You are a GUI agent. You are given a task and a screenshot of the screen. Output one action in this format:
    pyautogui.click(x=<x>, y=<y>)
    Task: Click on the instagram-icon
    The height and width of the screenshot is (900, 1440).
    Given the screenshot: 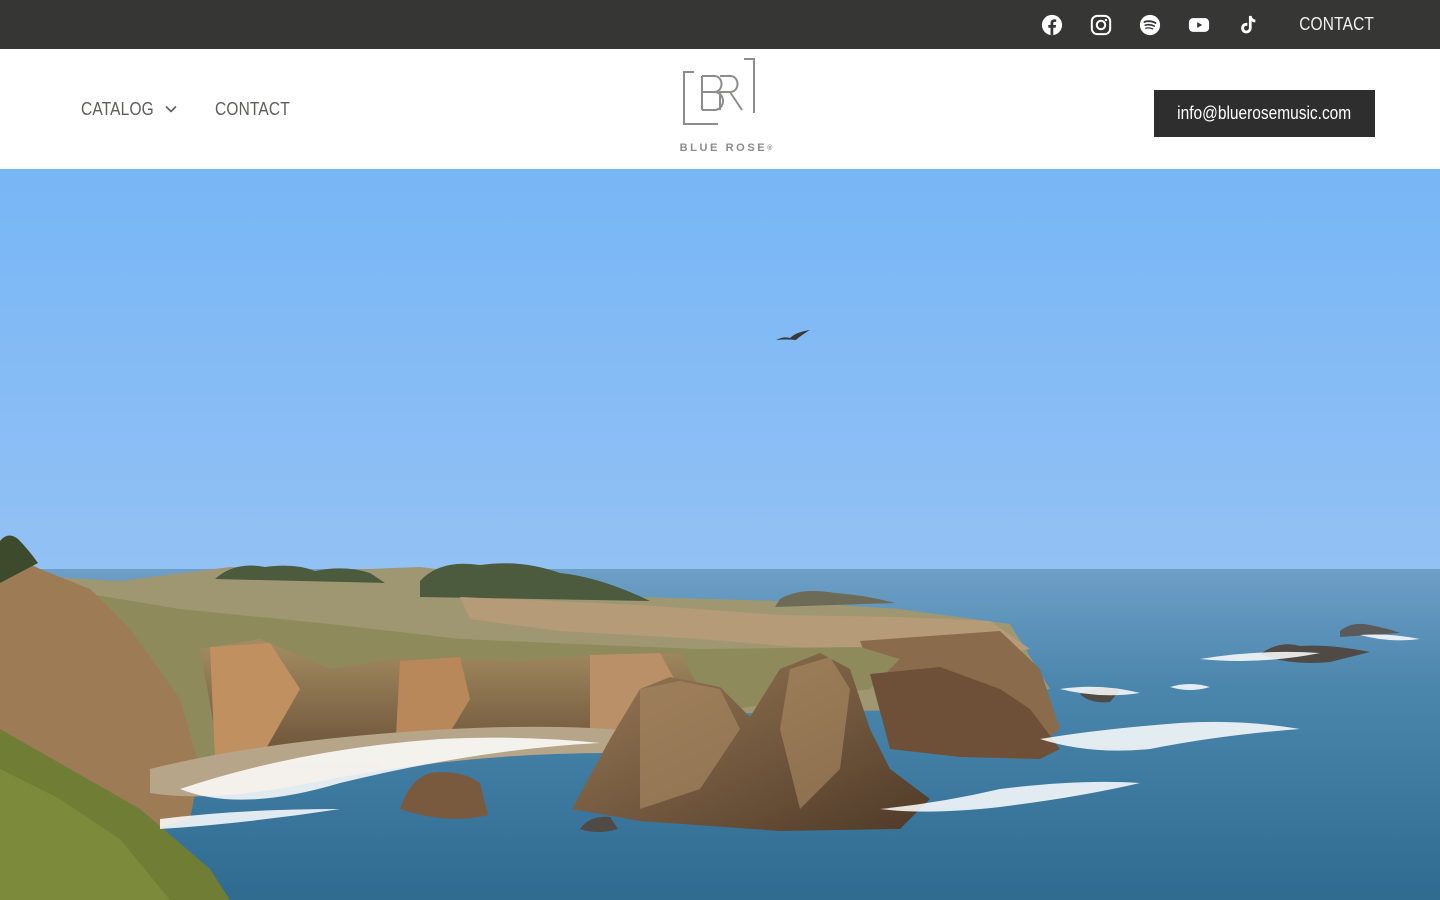 What is the action you would take?
    pyautogui.click(x=1101, y=25)
    